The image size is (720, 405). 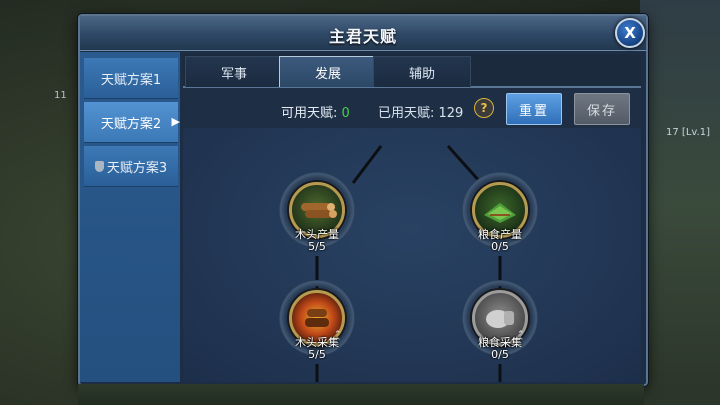 I want to click on plan-tab-2: 天赋方案2 ▶, so click(x=132, y=122).